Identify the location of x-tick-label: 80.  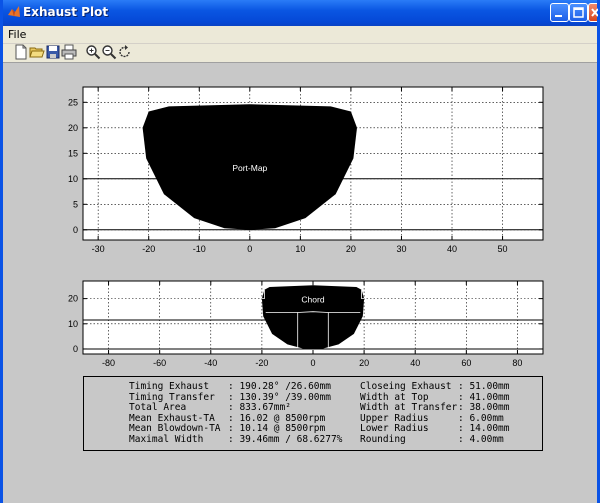
(517, 363).